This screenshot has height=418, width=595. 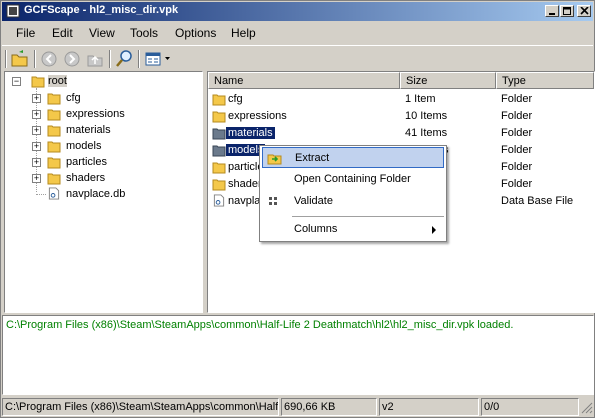 What do you see at coordinates (101, 10) in the screenshot?
I see `window-title: GCFScape - hl2_misc_dir.vpk` at bounding box center [101, 10].